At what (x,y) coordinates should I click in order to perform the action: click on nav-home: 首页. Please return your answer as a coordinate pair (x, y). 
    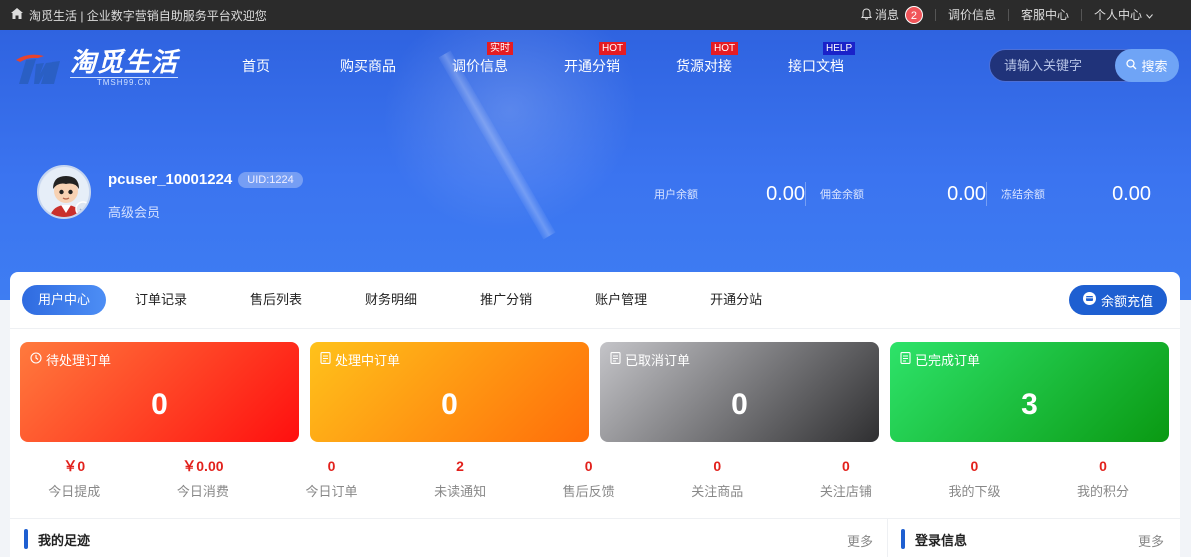
    Looking at the image, I should click on (256, 66).